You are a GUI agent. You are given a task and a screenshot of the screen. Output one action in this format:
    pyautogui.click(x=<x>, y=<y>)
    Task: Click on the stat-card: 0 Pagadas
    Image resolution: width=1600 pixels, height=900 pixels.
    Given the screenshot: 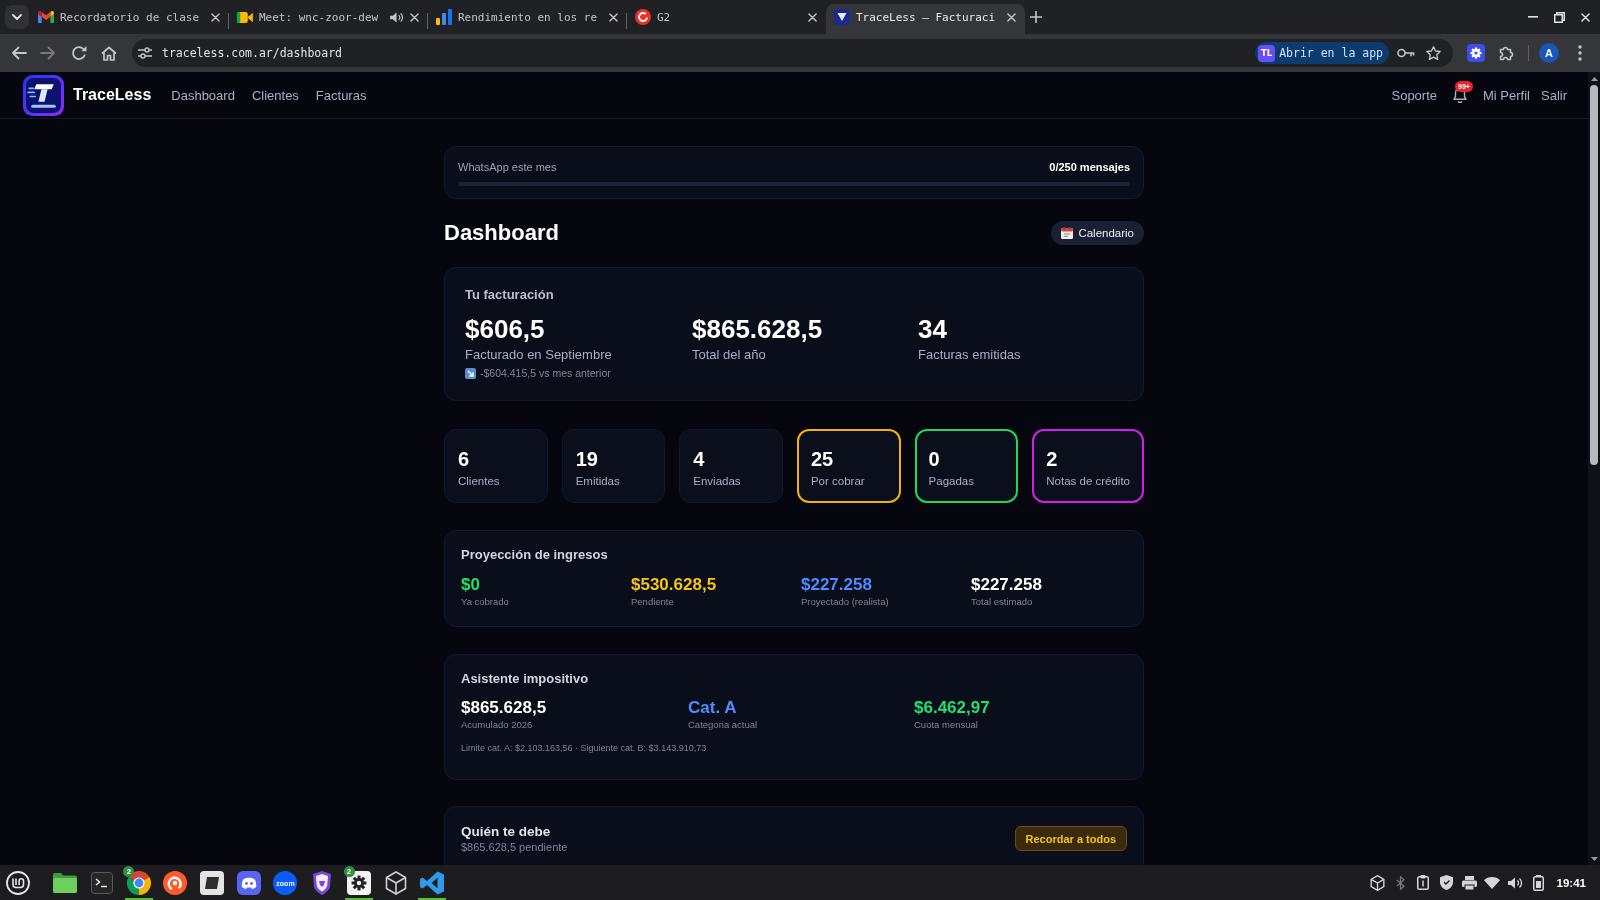 What is the action you would take?
    pyautogui.click(x=966, y=466)
    